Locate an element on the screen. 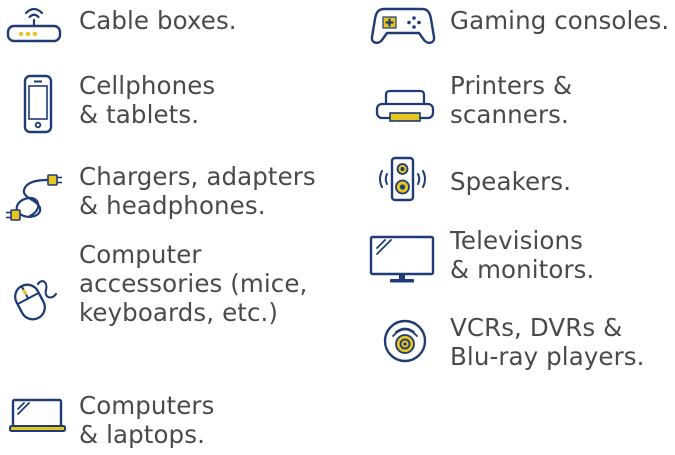  list-item-label: Gaming consoles. is located at coordinates (560, 20).